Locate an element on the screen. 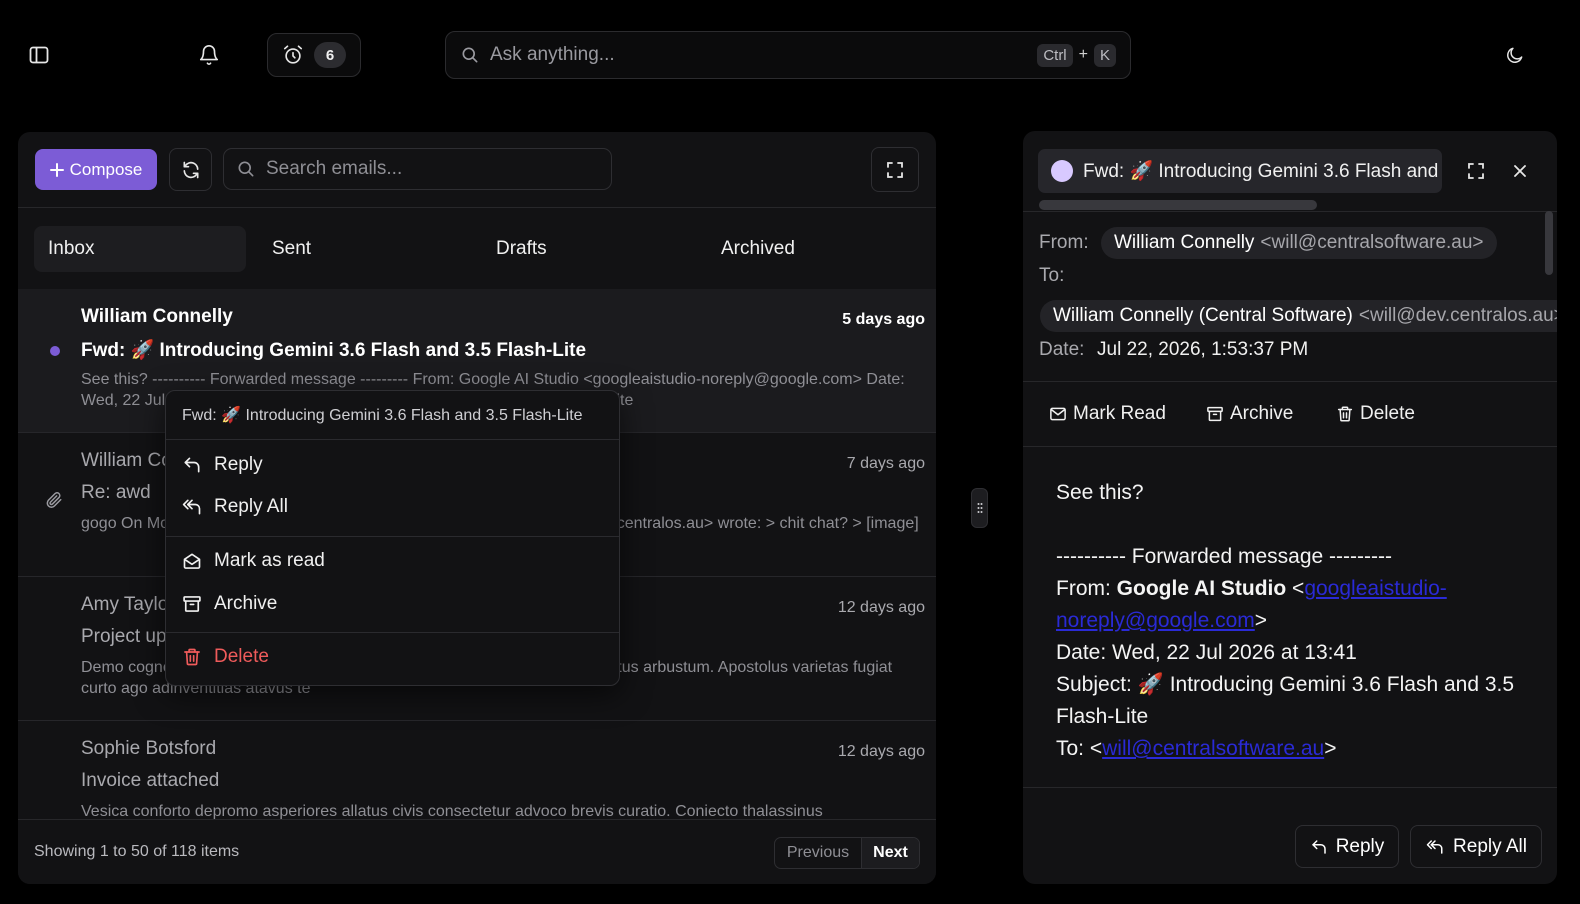 This screenshot has height=904, width=1580. menu-item-label: Reply All is located at coordinates (251, 506).